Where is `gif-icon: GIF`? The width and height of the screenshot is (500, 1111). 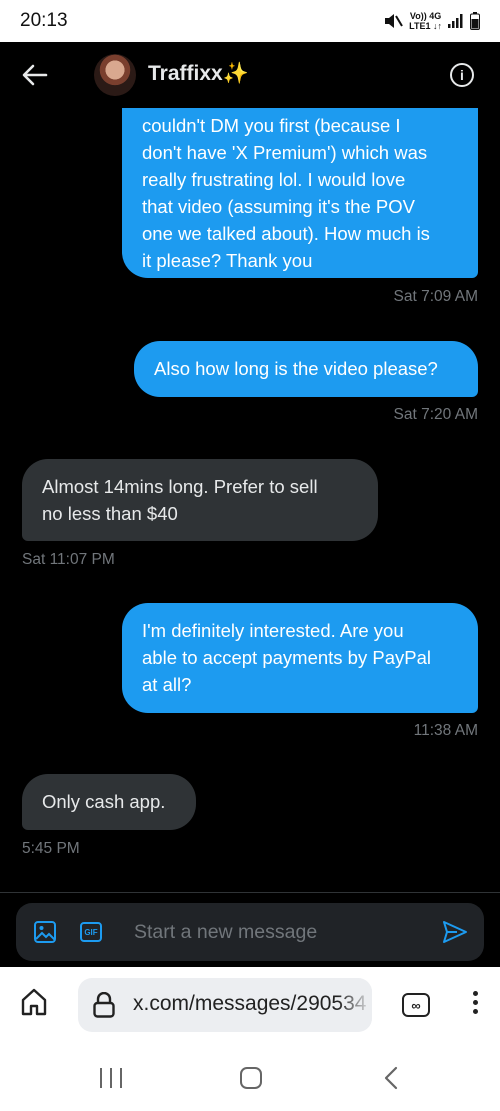
gif-icon: GIF is located at coordinates (91, 932).